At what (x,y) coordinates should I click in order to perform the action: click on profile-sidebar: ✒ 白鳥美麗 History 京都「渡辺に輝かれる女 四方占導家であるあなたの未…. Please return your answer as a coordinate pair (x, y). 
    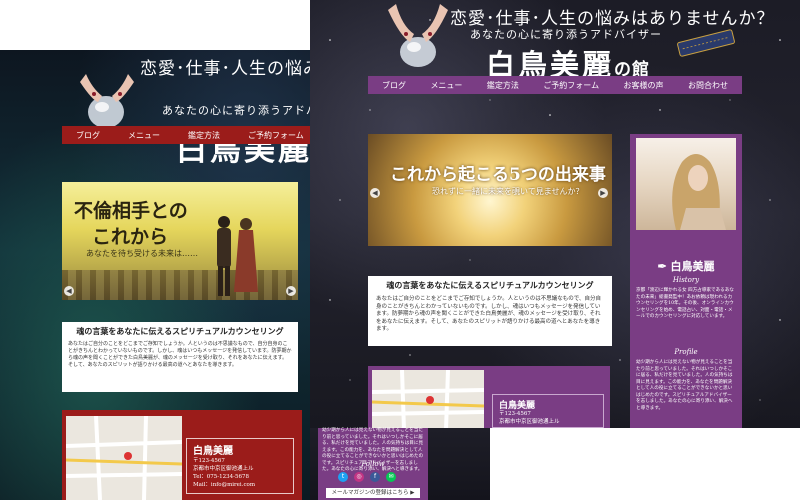
    Looking at the image, I should click on (686, 281).